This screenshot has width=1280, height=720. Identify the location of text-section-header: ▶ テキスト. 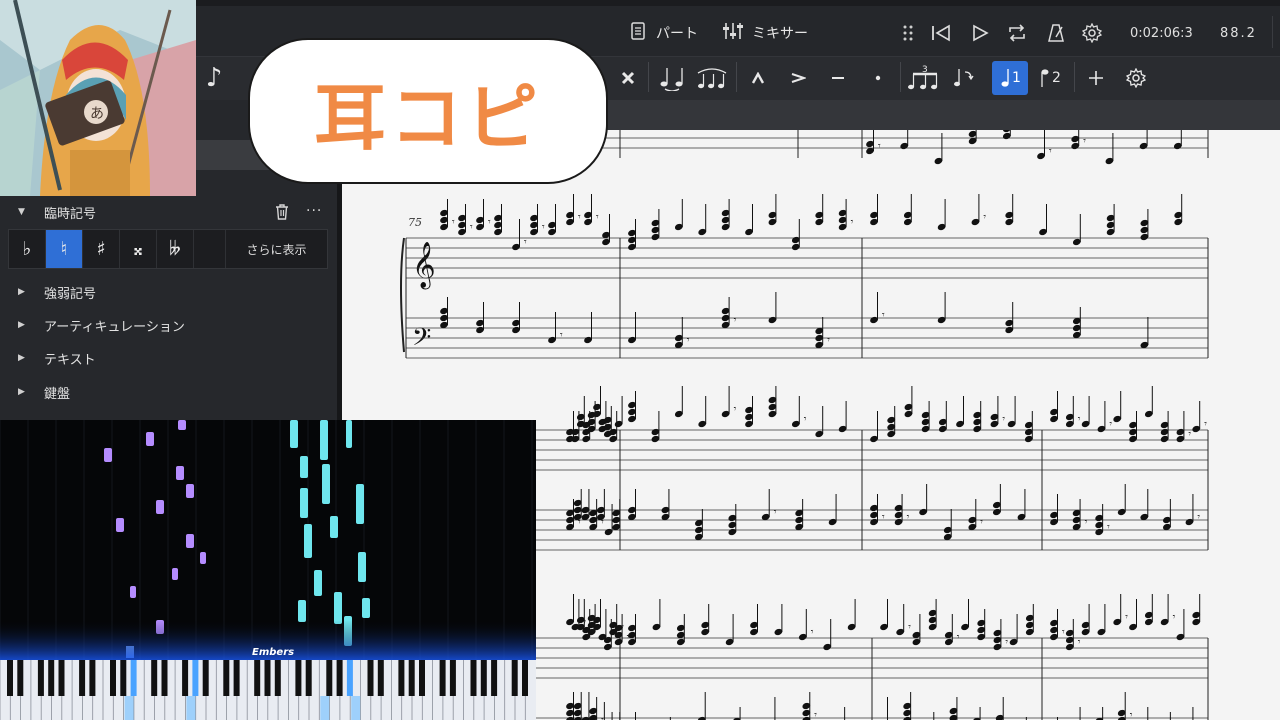
(168, 358).